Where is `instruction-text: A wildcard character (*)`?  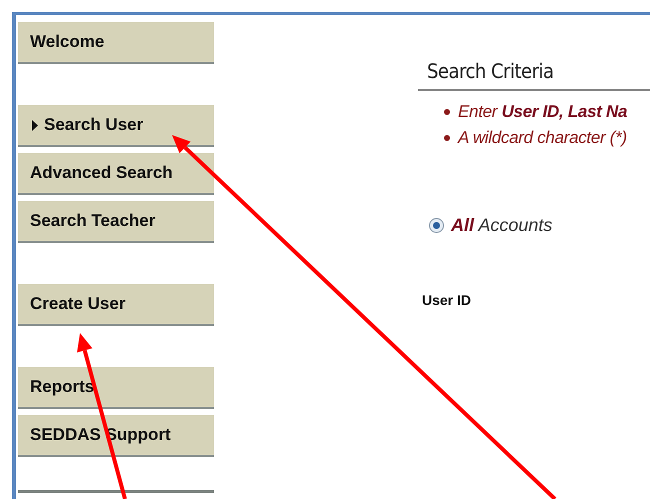 instruction-text: A wildcard character (*) is located at coordinates (542, 138).